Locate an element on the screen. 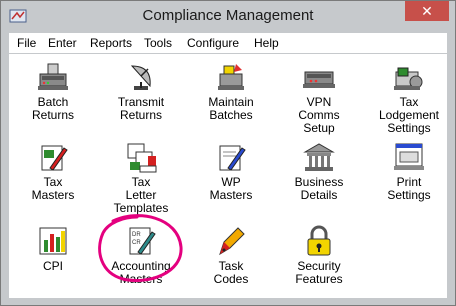  settings-icon is located at coordinates (408, 78).